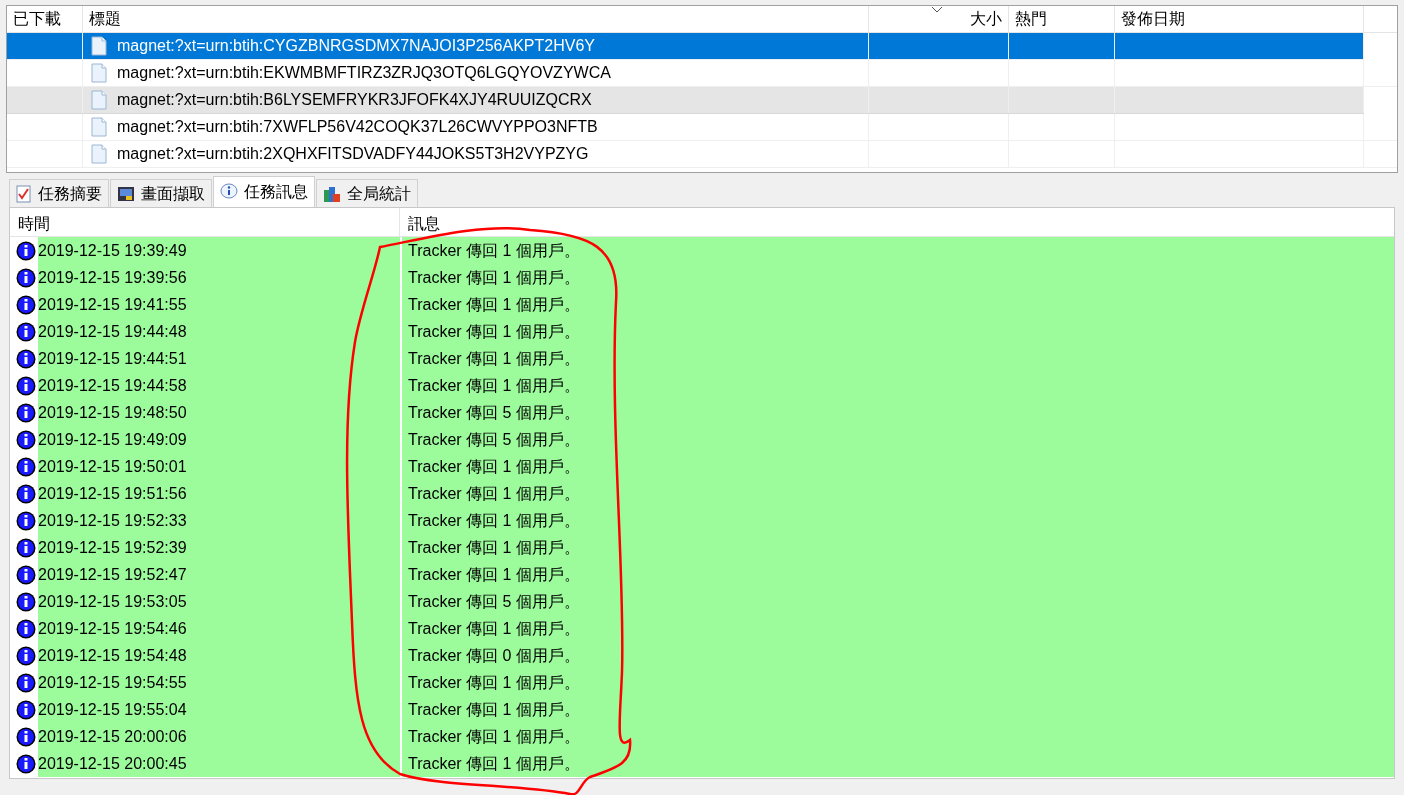  What do you see at coordinates (353, 154) in the screenshot?
I see `torrent-title: magnet:?xt=urn:btih:2XQHXFITSDVADFY44JOKS5T3H2VYPZYG` at bounding box center [353, 154].